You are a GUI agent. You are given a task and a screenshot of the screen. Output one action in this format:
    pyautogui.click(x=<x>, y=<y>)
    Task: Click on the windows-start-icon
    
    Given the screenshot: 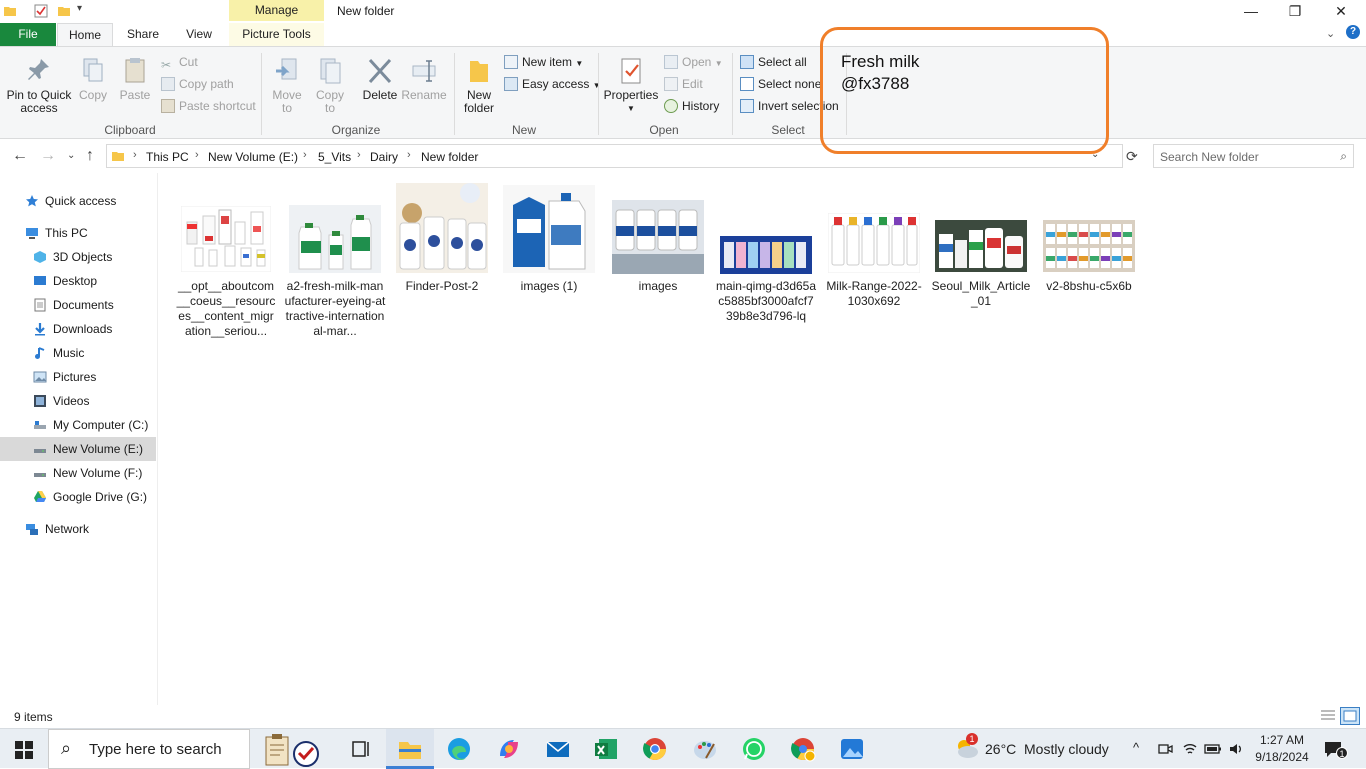 What is the action you would take?
    pyautogui.click(x=24, y=750)
    